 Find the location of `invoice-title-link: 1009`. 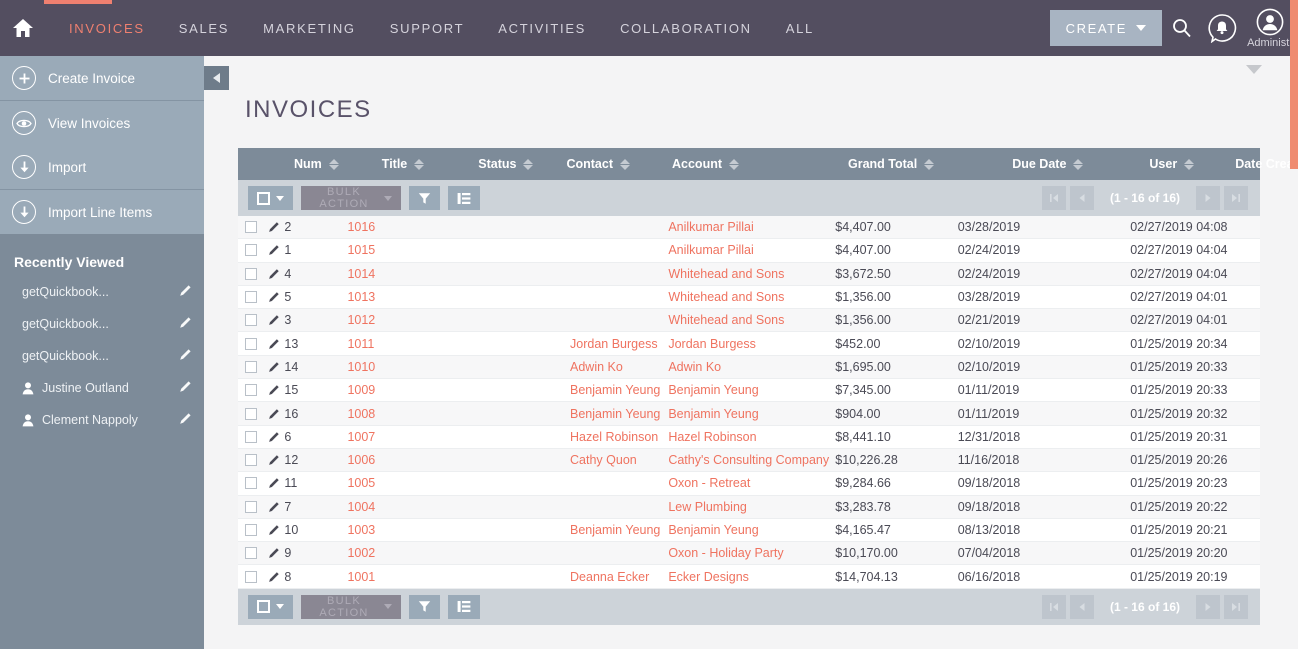

invoice-title-link: 1009 is located at coordinates (361, 390).